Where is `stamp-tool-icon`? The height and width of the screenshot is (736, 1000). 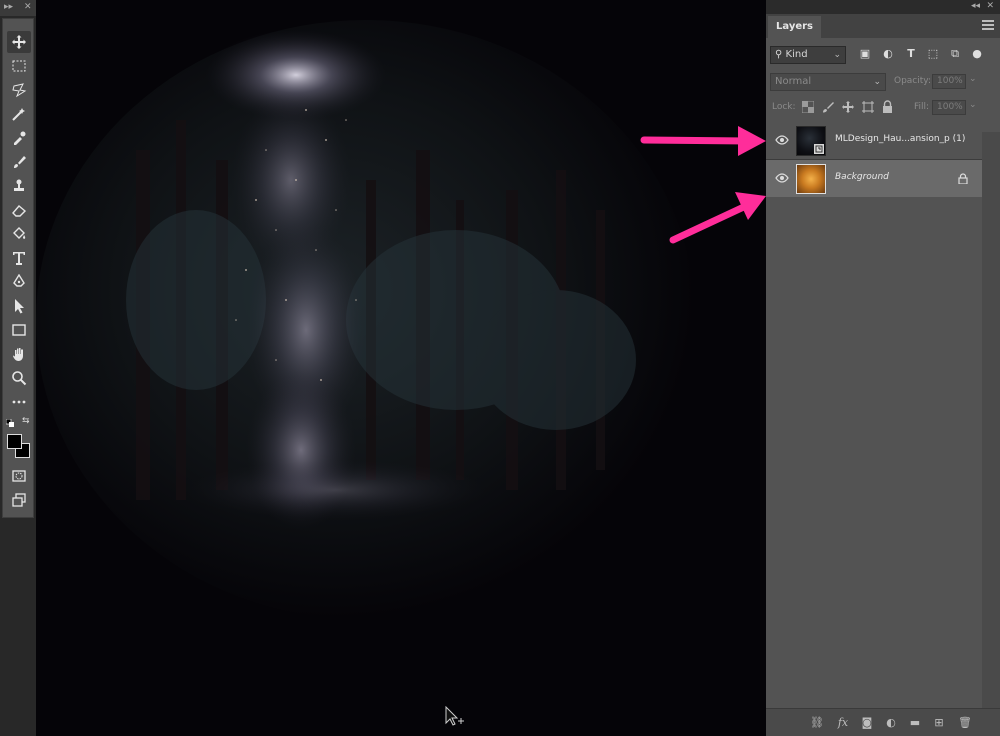 stamp-tool-icon is located at coordinates (19, 186).